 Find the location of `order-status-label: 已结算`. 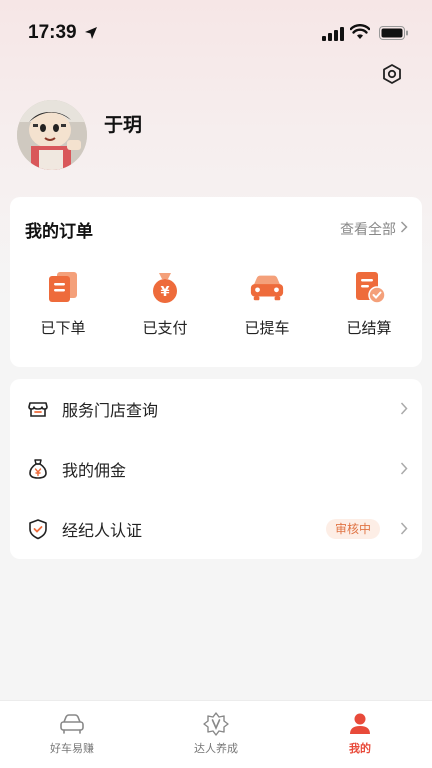

order-status-label: 已结算 is located at coordinates (369, 328).